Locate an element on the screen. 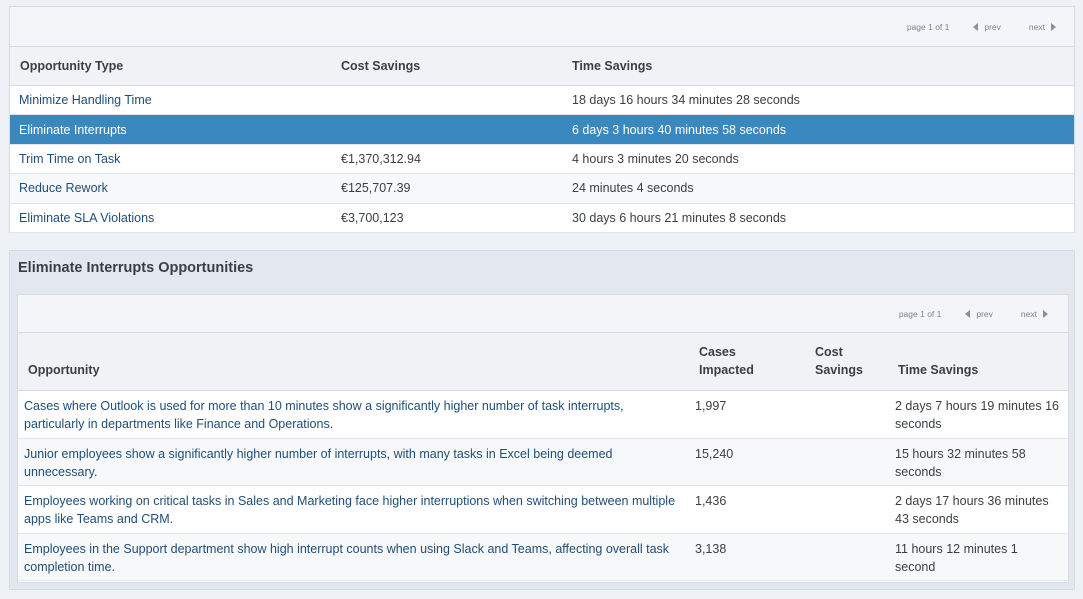  time-savings-cell: 6 days 3 hours 40 minutes 58 seconds is located at coordinates (679, 129).